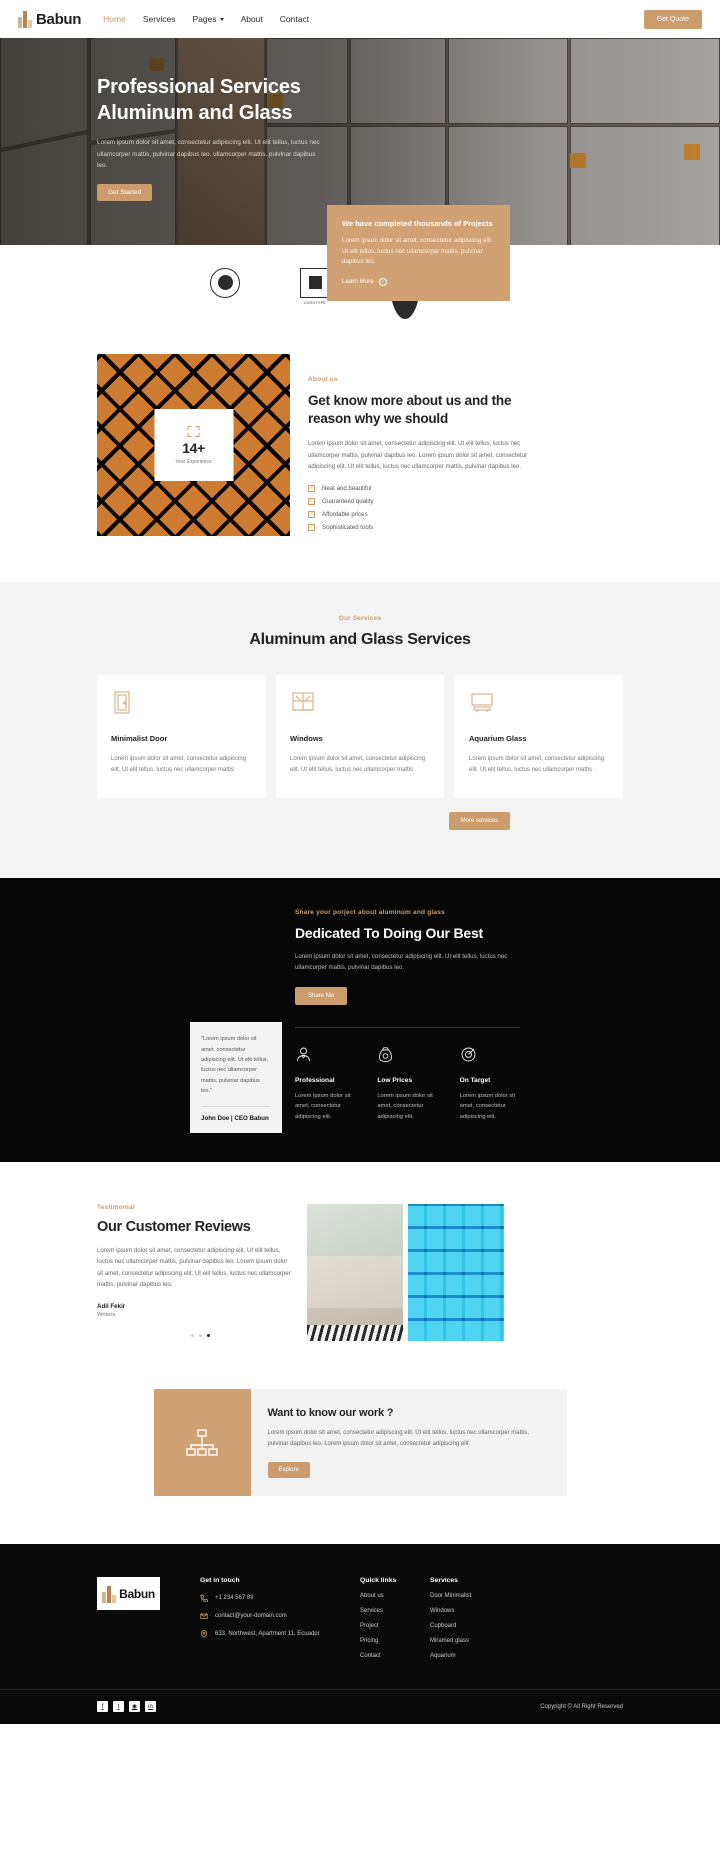 The width and height of the screenshot is (720, 1864). I want to click on copyright-text: Copyright © All Right Reserved, so click(581, 1706).